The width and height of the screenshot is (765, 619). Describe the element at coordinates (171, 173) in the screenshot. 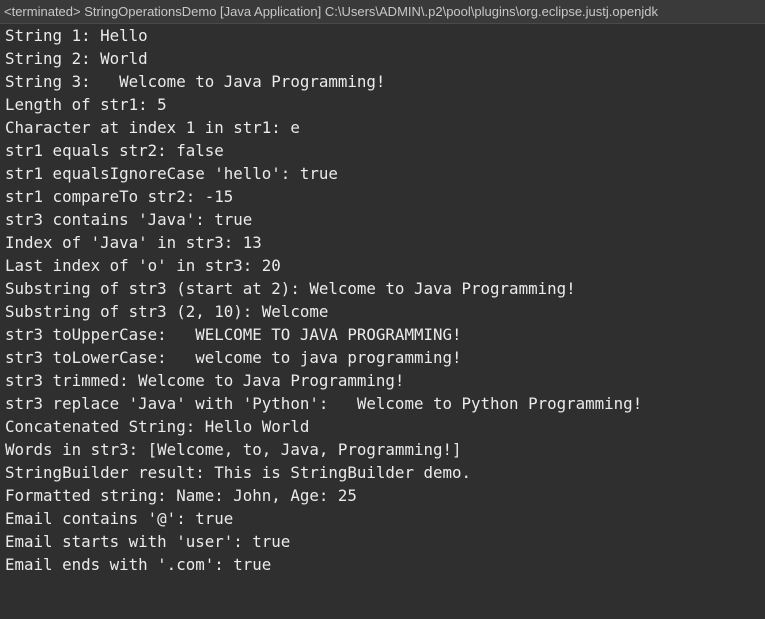

I see `console-line: str1 equalsIgnoreCase 'hello': true` at that location.